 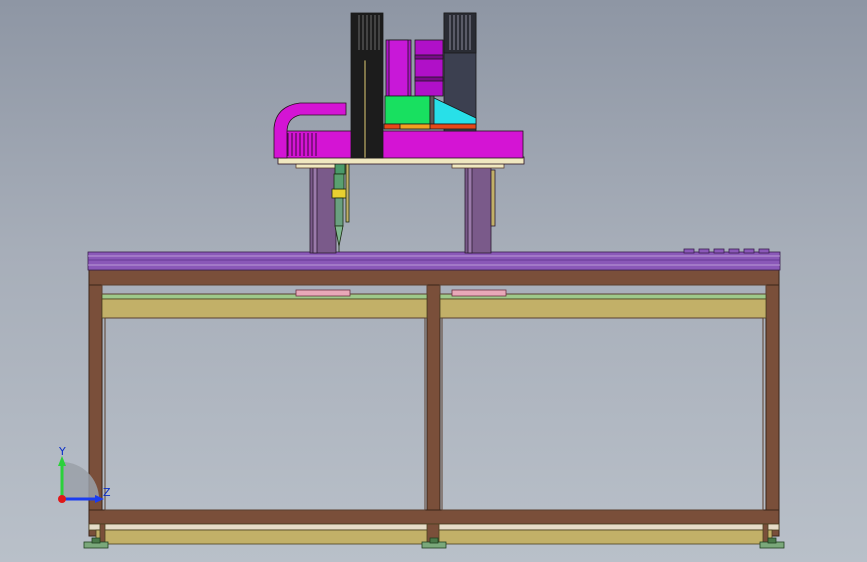 I want to click on coordinate-triad: Y Z, so click(x=84, y=474).